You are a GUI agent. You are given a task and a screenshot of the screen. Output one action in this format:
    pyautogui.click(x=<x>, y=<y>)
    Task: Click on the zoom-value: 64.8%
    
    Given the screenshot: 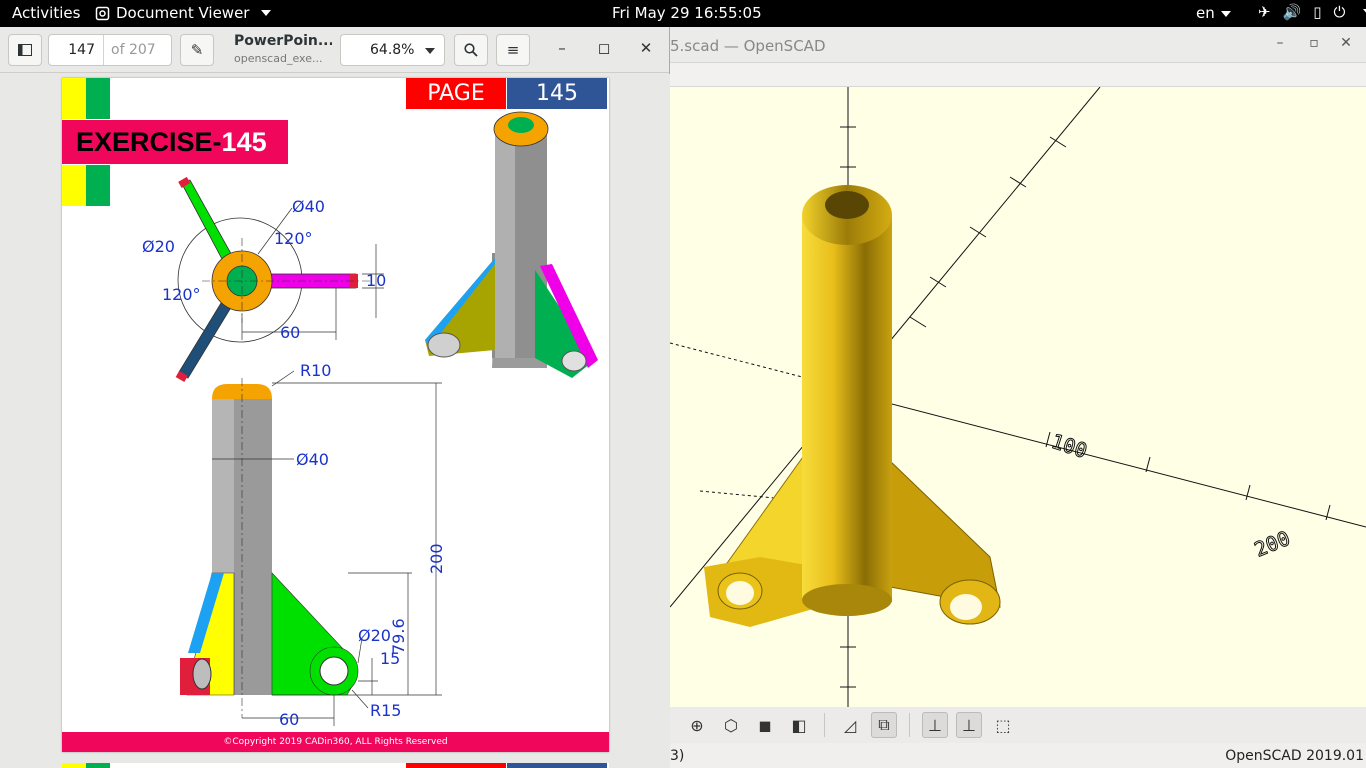 What is the action you would take?
    pyautogui.click(x=392, y=50)
    